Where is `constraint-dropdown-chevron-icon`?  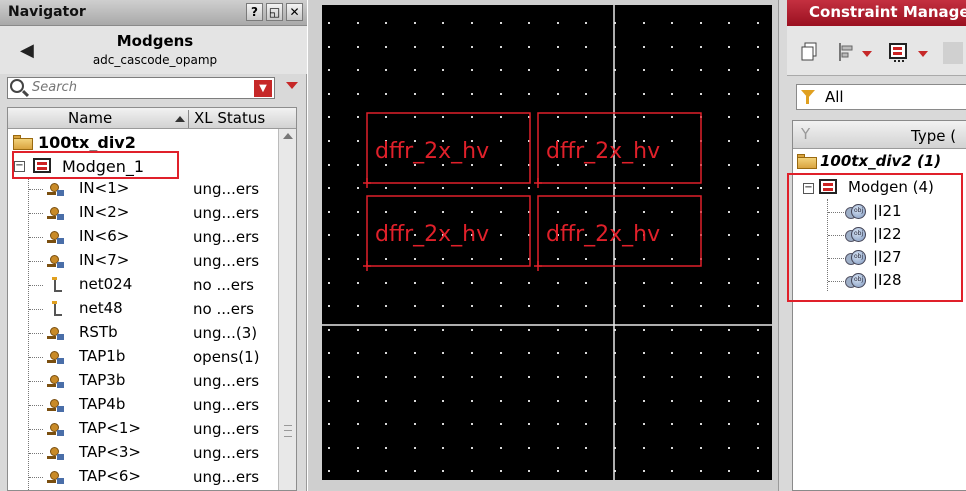
constraint-dropdown-chevron-icon is located at coordinates (923, 54).